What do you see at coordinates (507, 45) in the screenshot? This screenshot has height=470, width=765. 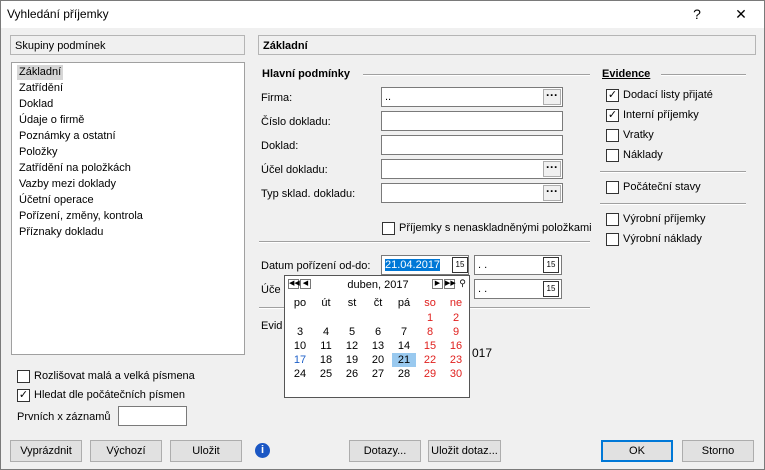 I see `section-header: Základní` at bounding box center [507, 45].